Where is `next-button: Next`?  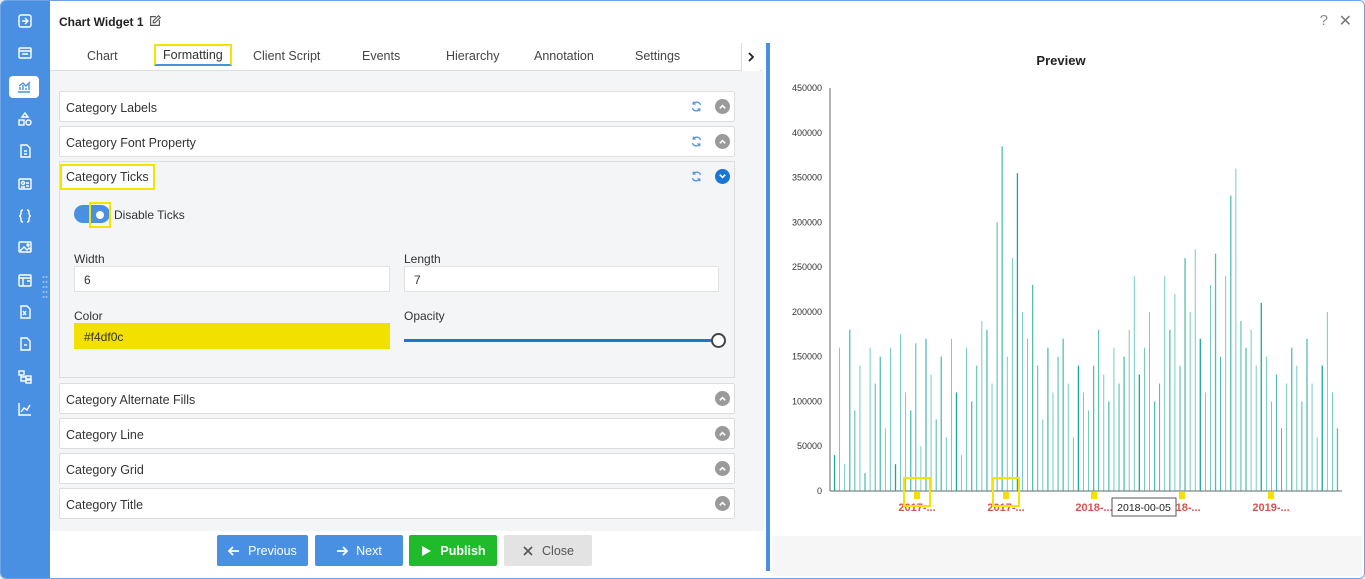 next-button: Next is located at coordinates (359, 550).